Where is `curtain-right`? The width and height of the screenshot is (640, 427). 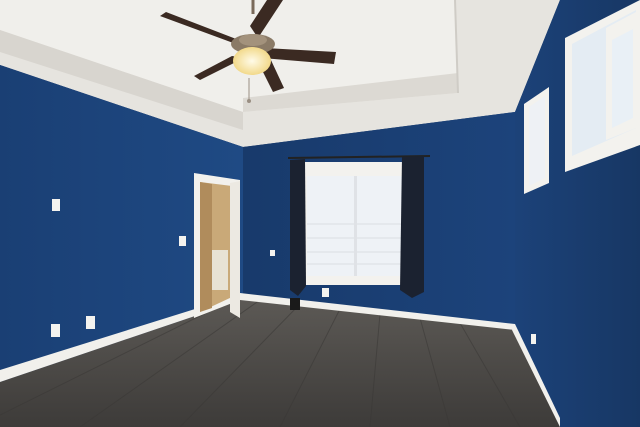 curtain-right is located at coordinates (412, 227).